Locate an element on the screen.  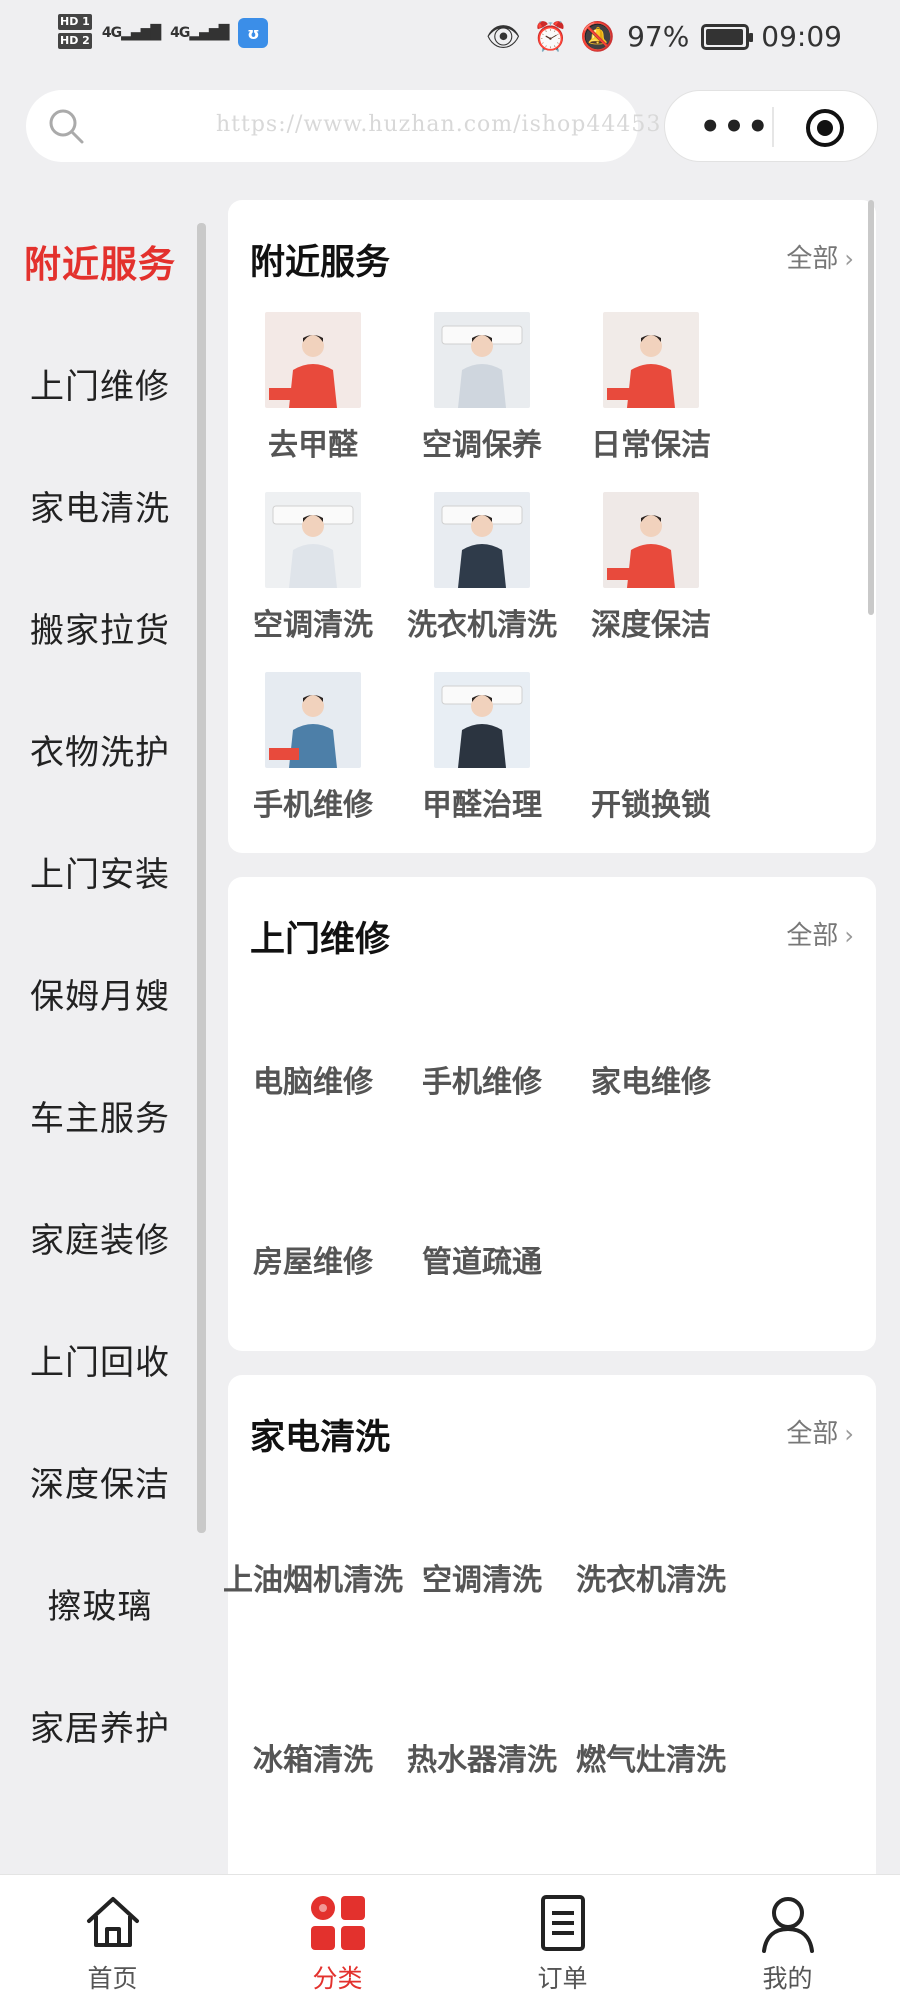
service-label: 开锁换锁 is located at coordinates (651, 805).